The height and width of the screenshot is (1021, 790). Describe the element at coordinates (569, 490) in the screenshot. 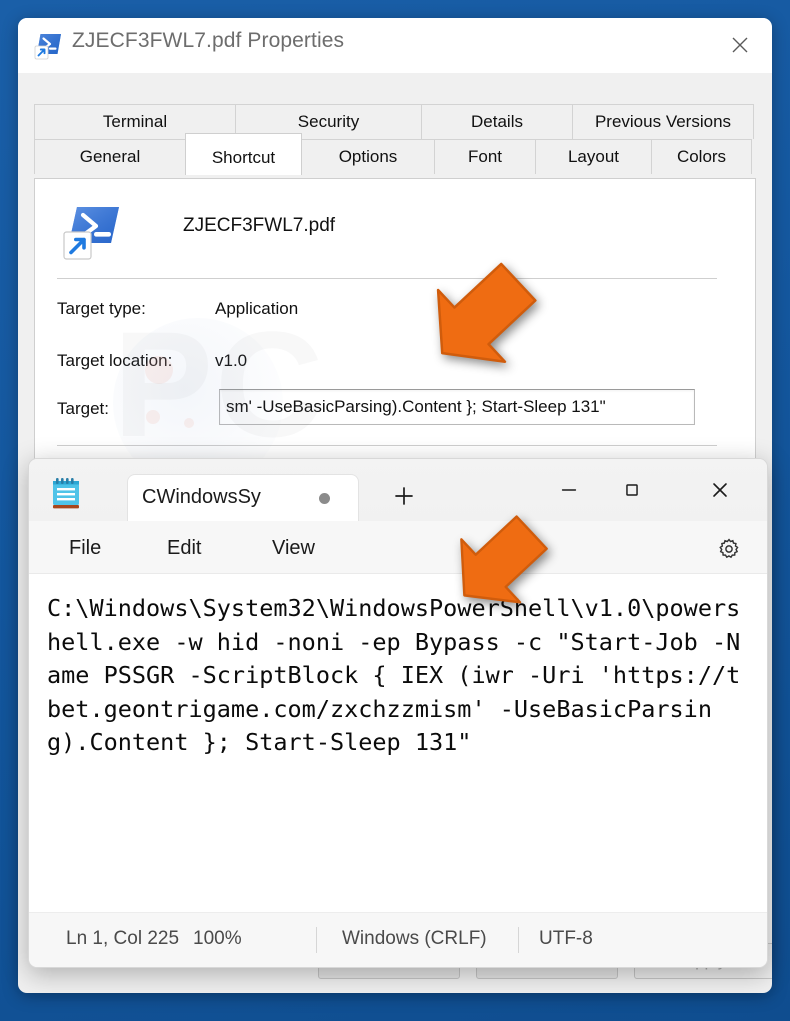

I see `minimize-button` at that location.